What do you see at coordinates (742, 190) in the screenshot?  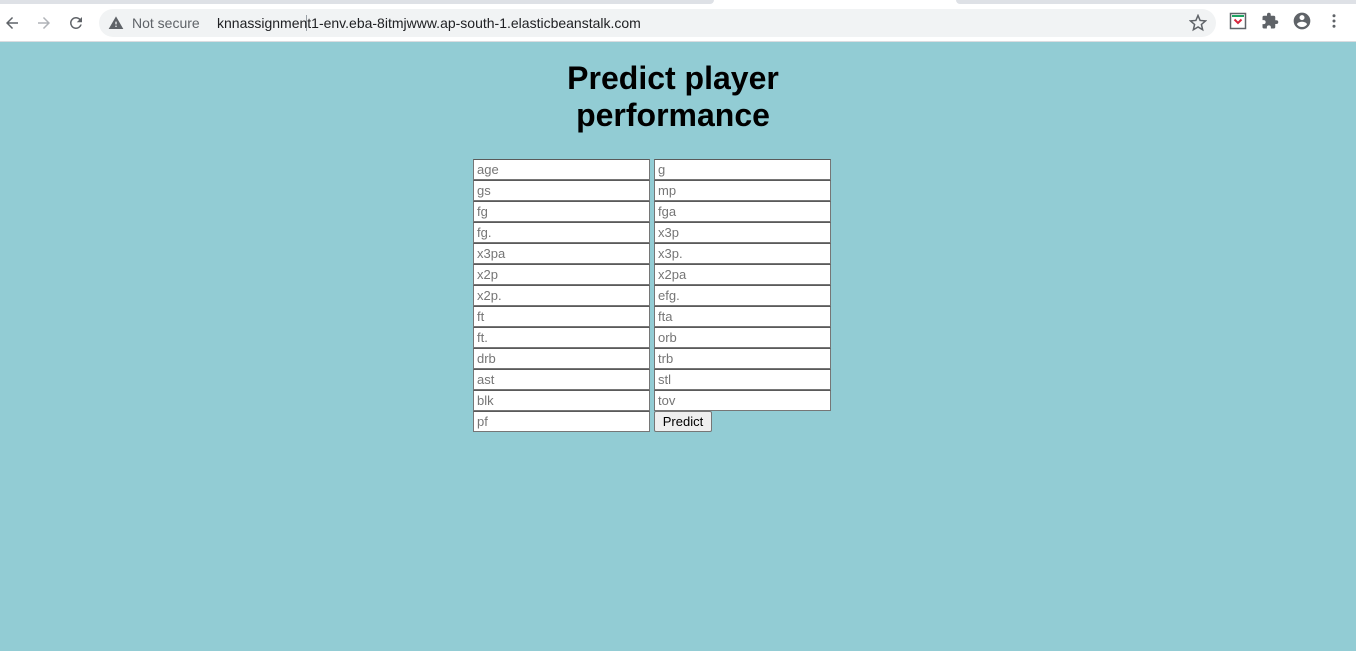 I see `mp-input` at bounding box center [742, 190].